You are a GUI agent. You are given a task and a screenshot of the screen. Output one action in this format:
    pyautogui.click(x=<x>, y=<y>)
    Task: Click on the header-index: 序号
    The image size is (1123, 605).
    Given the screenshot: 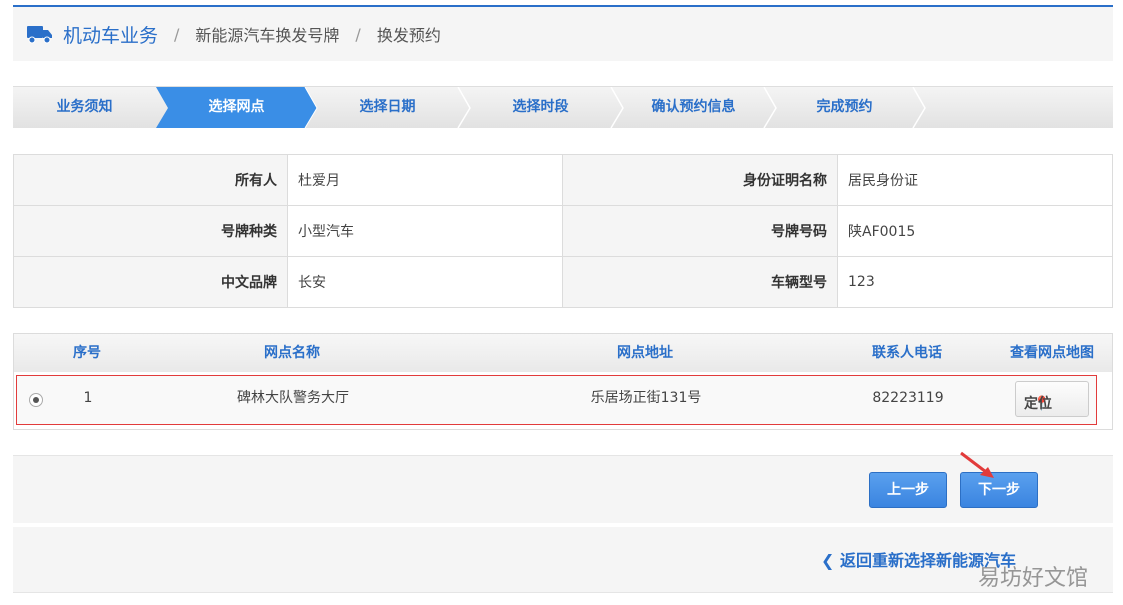 What is the action you would take?
    pyautogui.click(x=87, y=353)
    